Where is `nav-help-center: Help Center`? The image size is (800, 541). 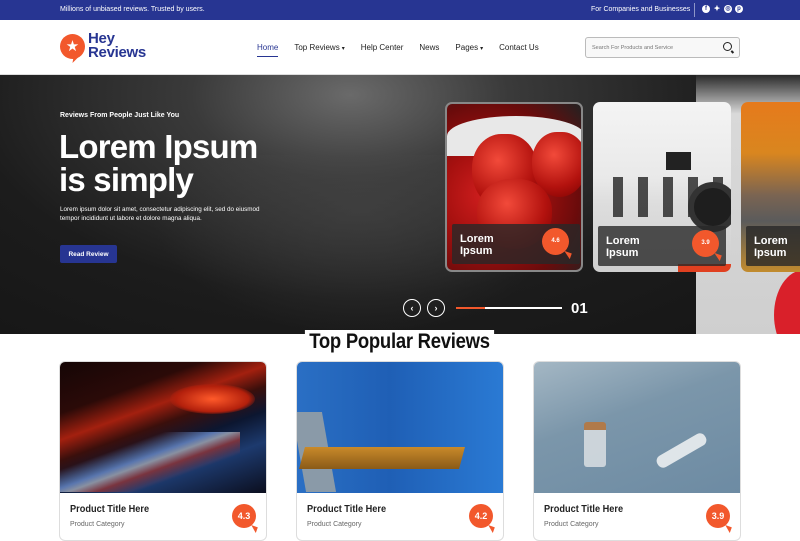
nav-help-center: Help Center is located at coordinates (382, 47).